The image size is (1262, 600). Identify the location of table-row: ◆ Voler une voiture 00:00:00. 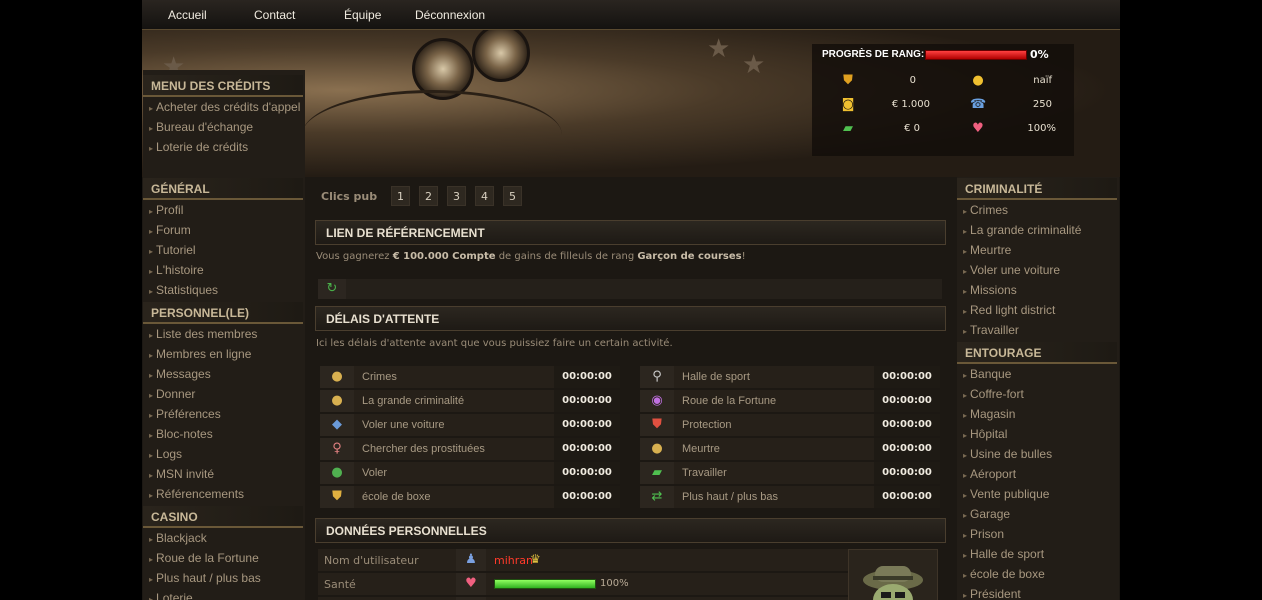
(470, 425).